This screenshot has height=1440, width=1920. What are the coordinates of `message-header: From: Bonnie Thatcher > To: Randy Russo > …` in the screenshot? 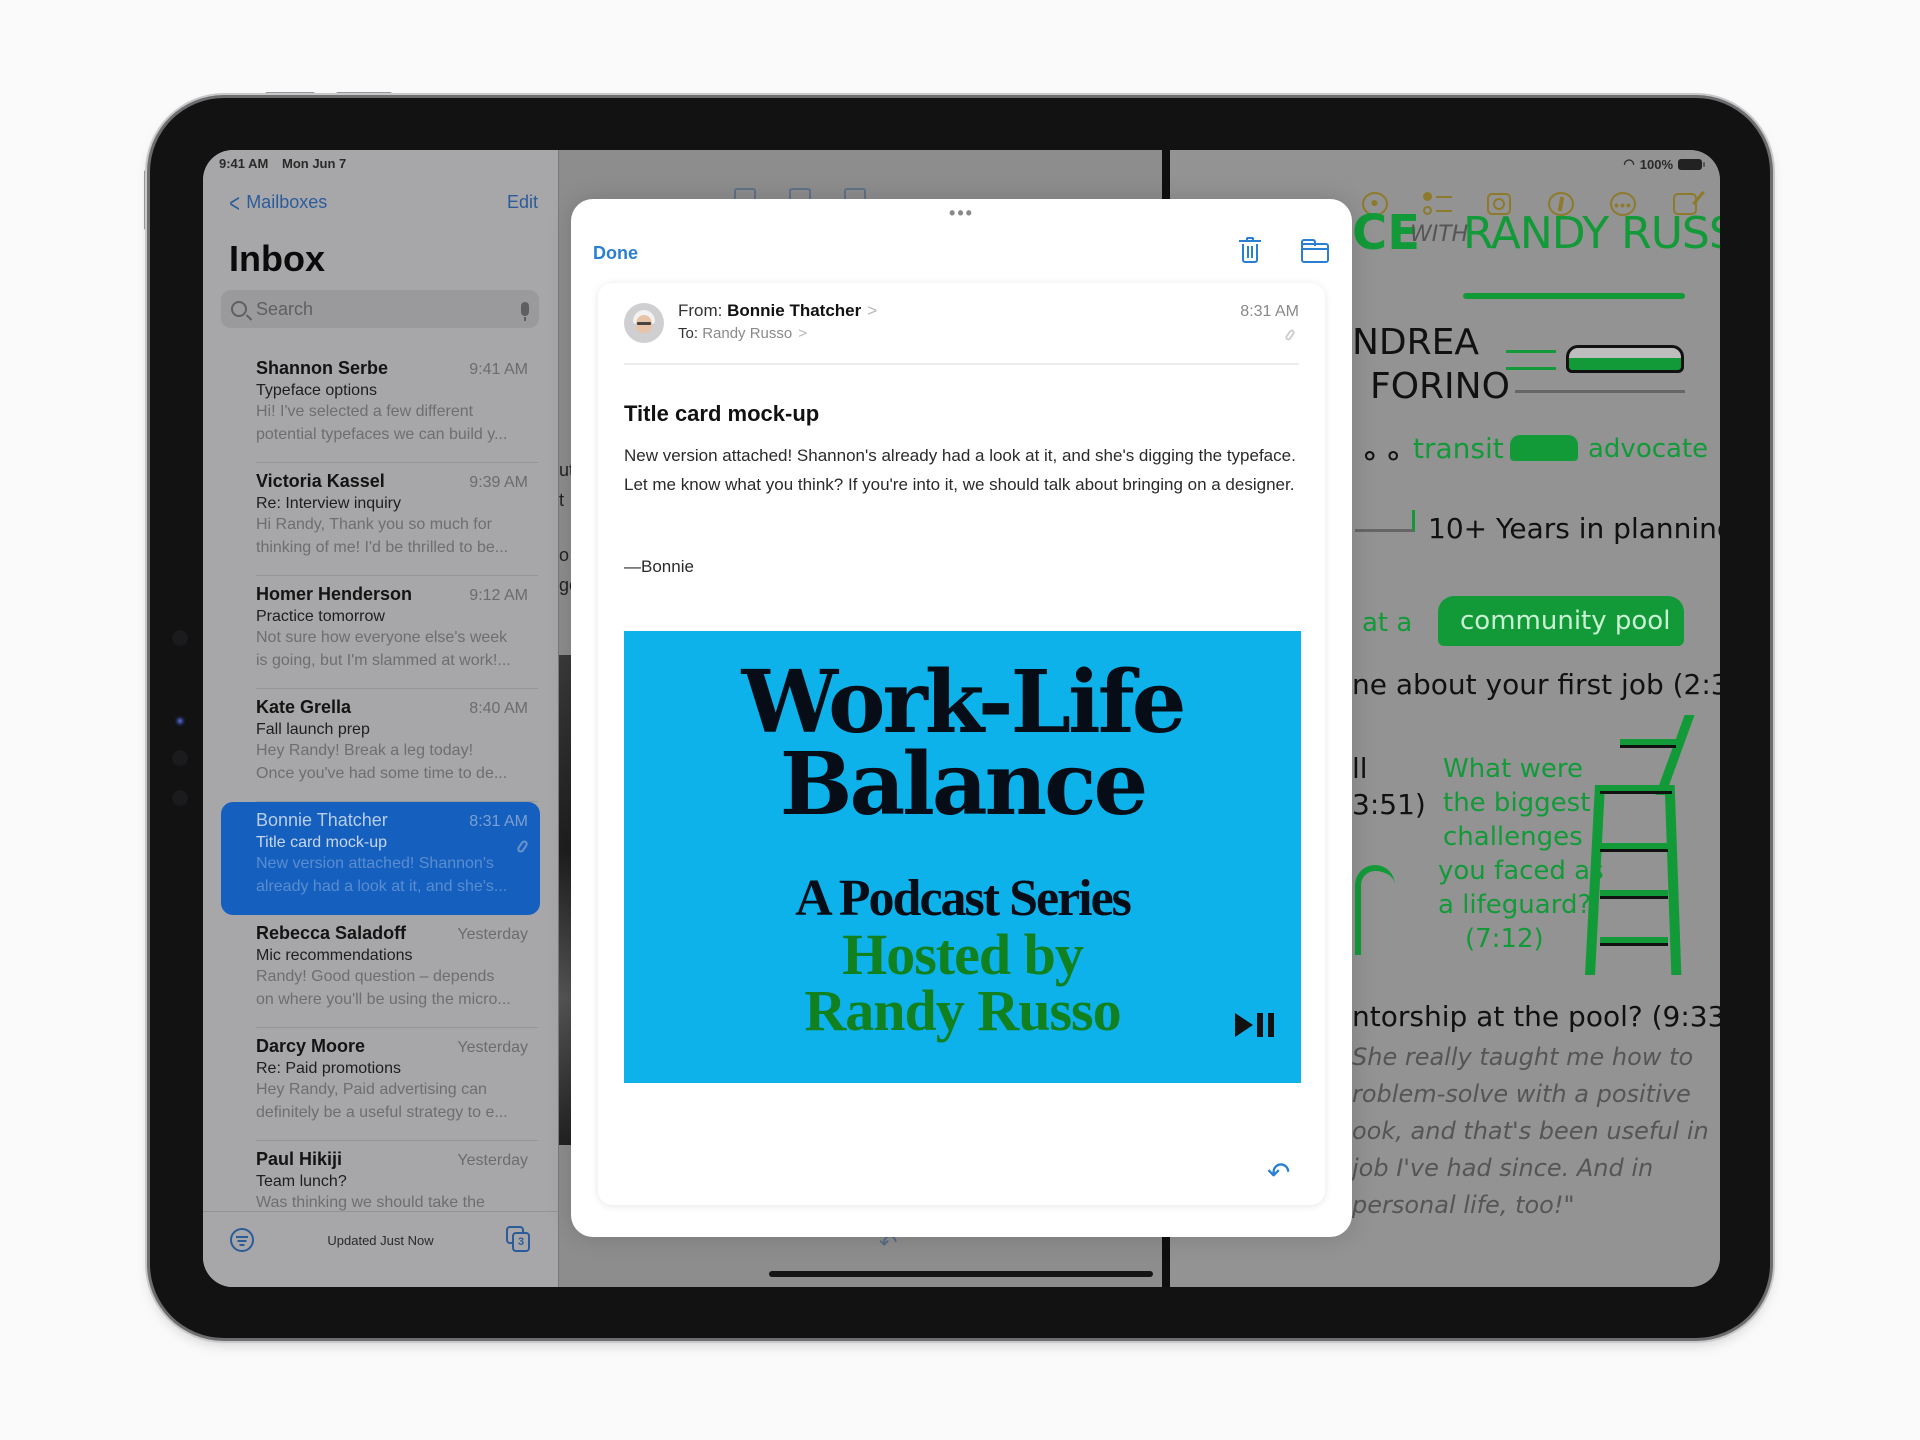 It's located at (961, 324).